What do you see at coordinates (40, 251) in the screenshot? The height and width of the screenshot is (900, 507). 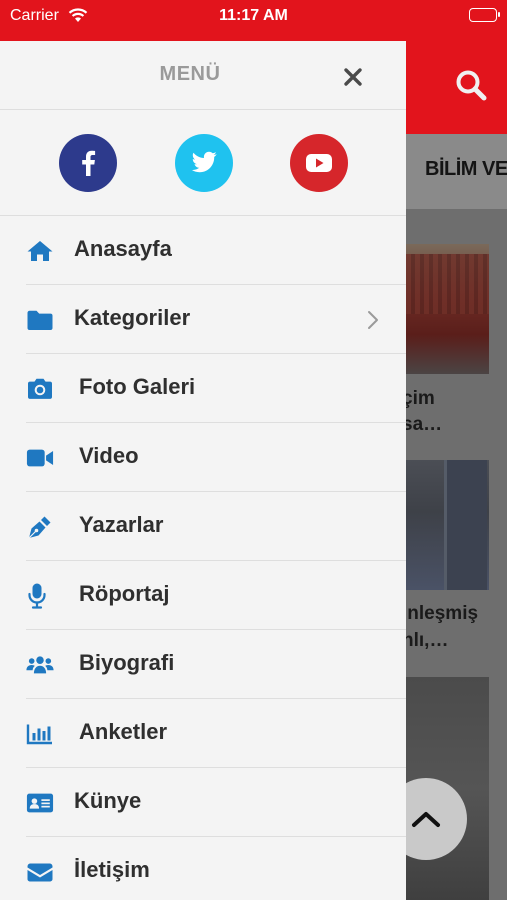 I see `home-icon` at bounding box center [40, 251].